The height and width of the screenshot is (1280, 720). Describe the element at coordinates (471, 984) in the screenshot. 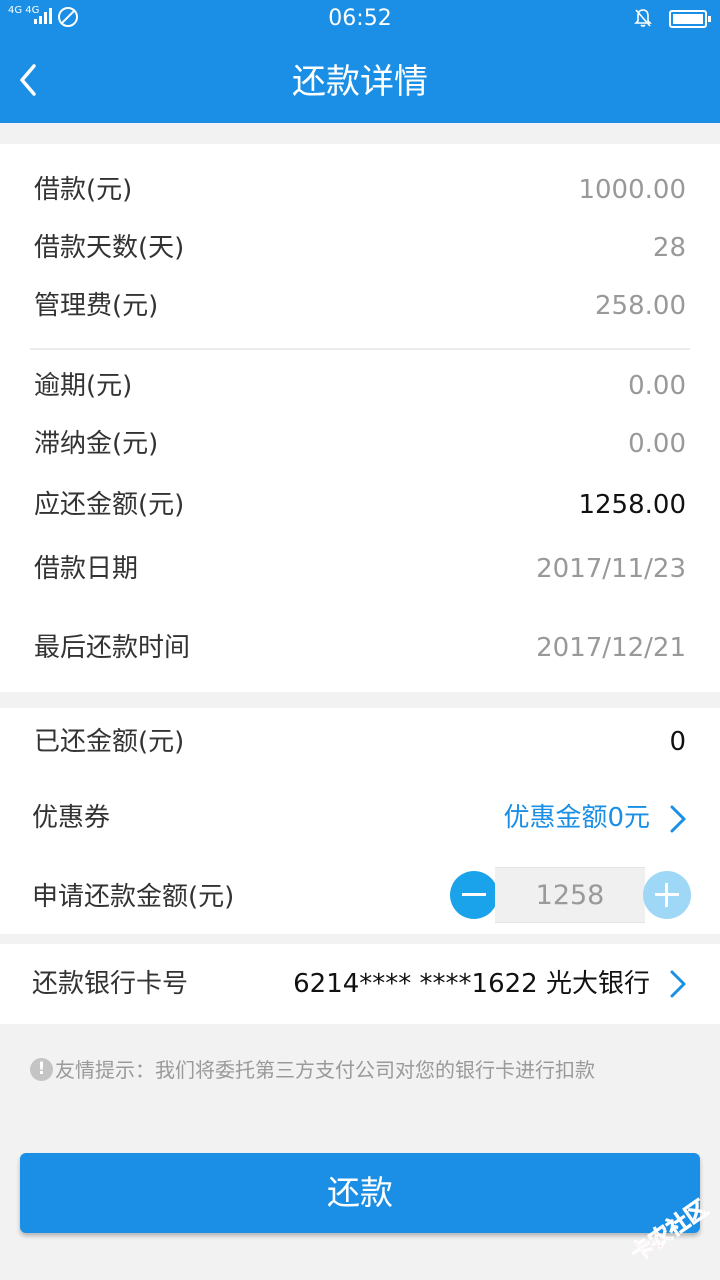

I see `bank-card-value: 6214**** ****1622 光大银行` at that location.